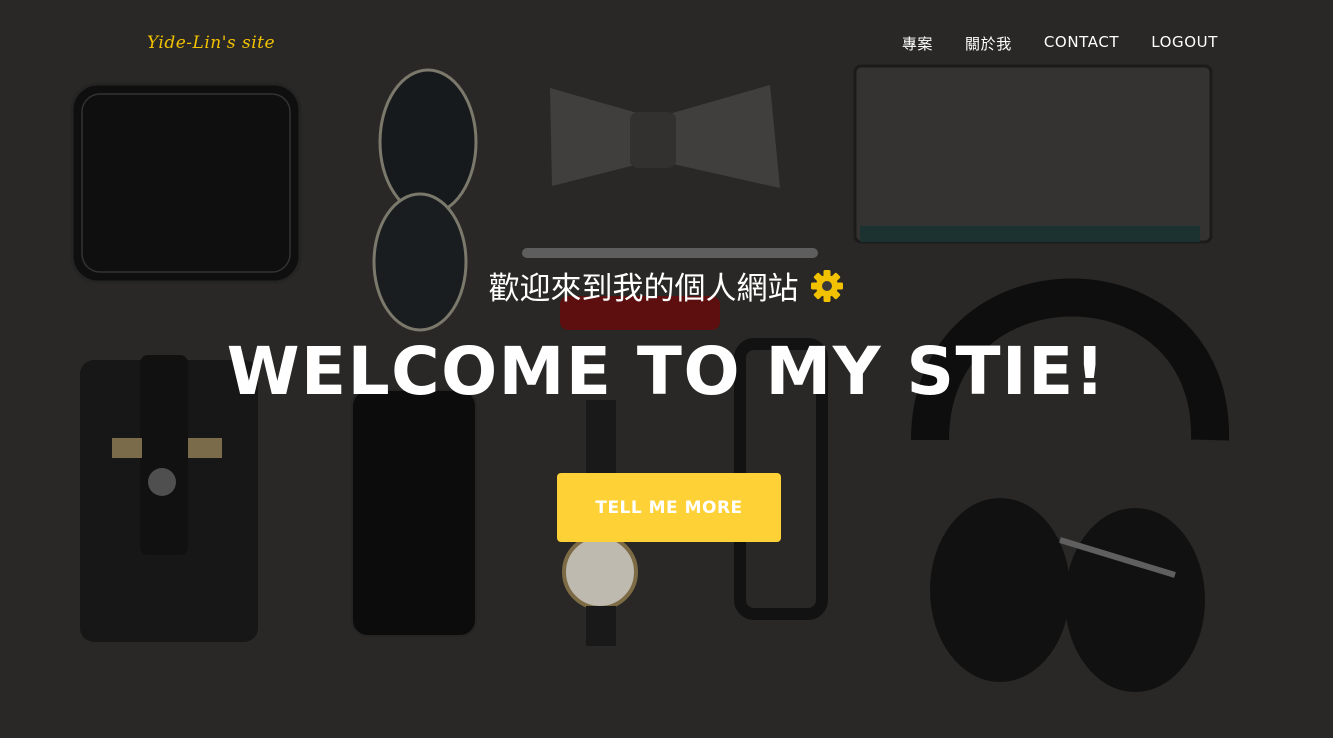 The height and width of the screenshot is (738, 1333). I want to click on nav-item-about: 關於我, so click(988, 43).